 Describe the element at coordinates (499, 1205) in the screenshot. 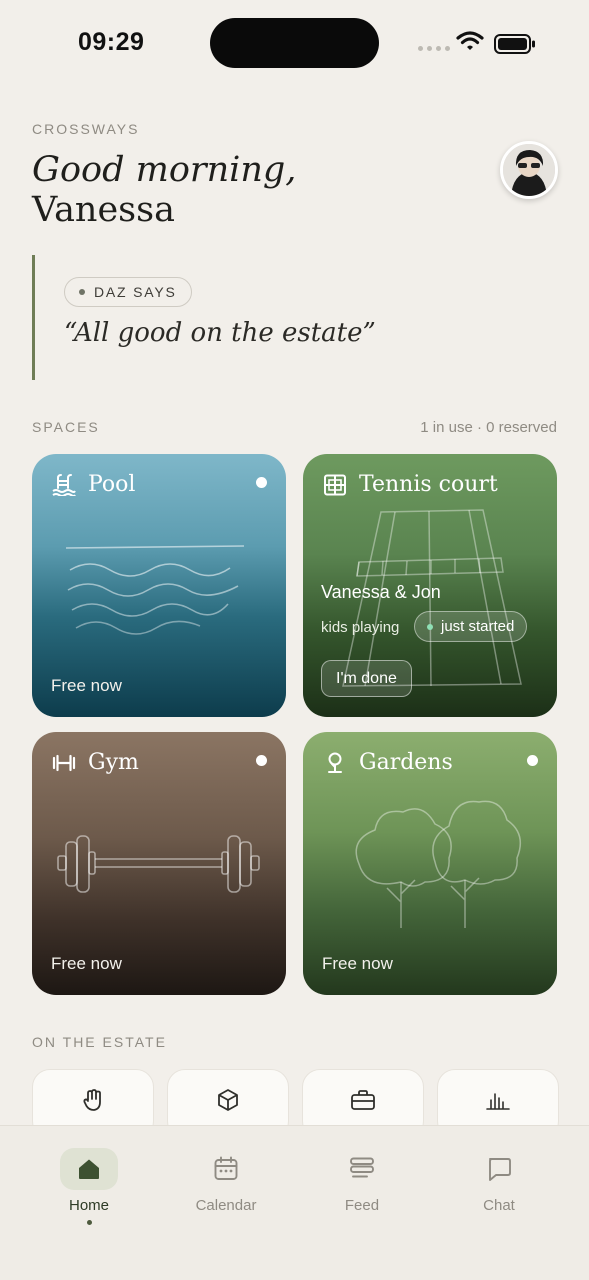

I see `tab-label: Chat` at that location.